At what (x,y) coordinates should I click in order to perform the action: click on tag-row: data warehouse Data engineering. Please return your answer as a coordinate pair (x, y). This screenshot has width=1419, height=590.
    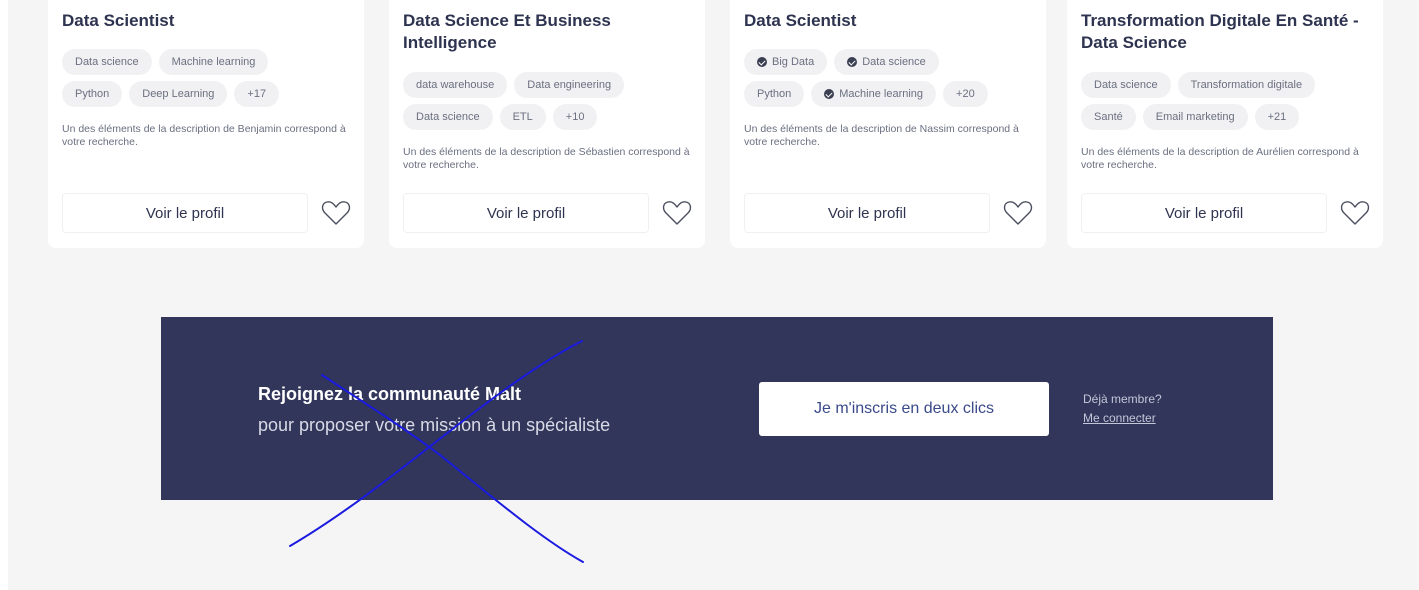
    Looking at the image, I should click on (553, 85).